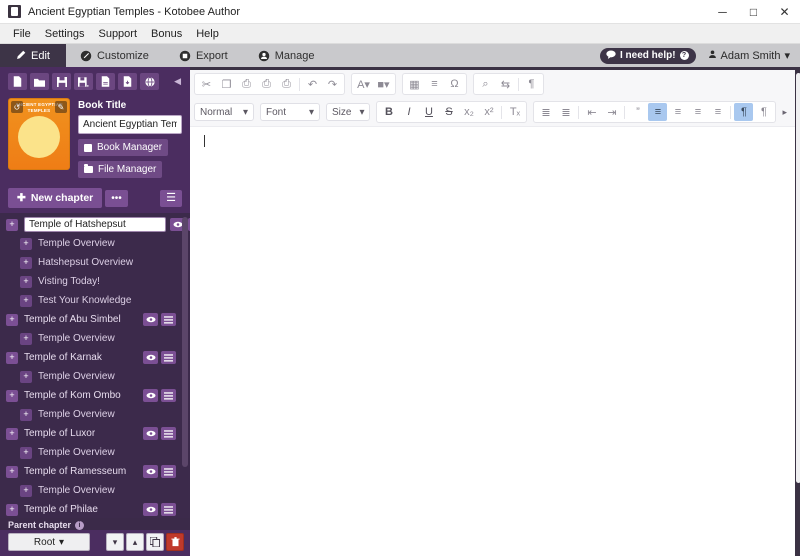 This screenshot has width=800, height=556. What do you see at coordinates (90, 395) in the screenshot?
I see `tree-node: + Temple of Kom Ombo` at bounding box center [90, 395].